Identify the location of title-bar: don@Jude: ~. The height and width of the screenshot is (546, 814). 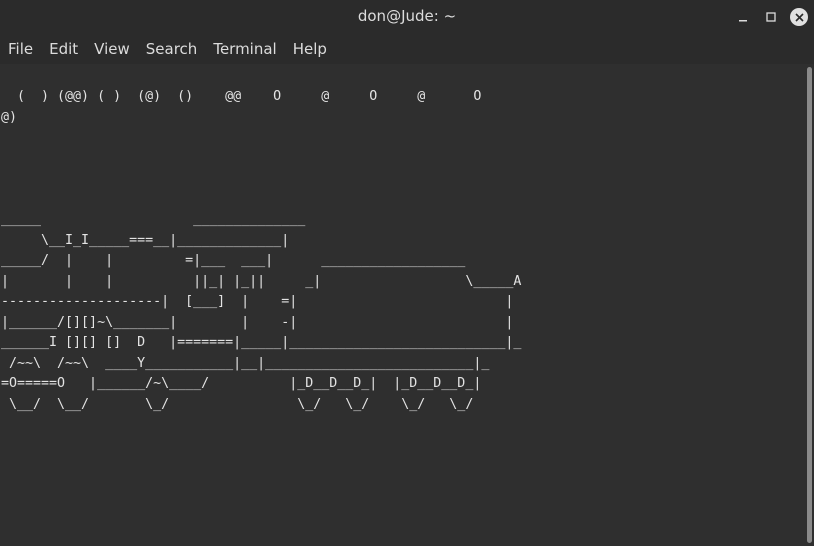
(407, 17).